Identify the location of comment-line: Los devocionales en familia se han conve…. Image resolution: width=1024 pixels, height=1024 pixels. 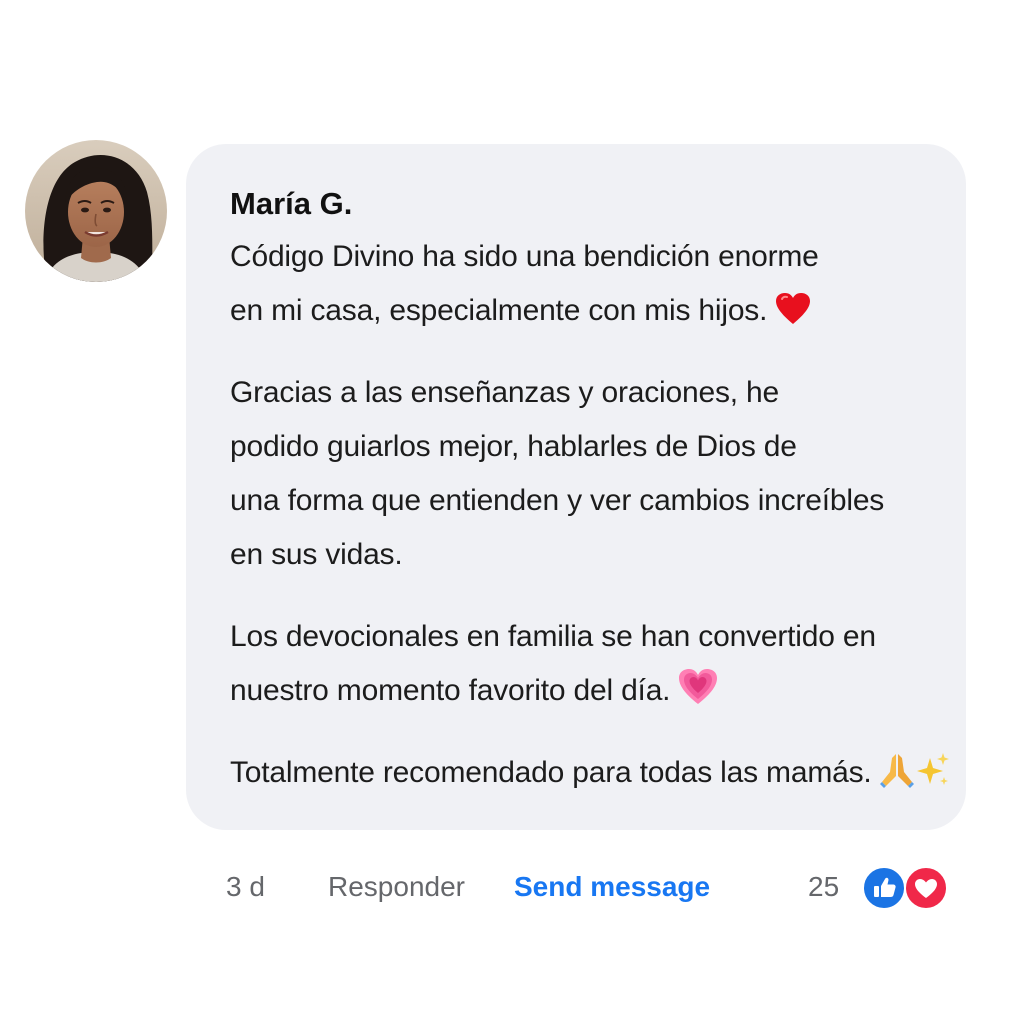
(553, 636).